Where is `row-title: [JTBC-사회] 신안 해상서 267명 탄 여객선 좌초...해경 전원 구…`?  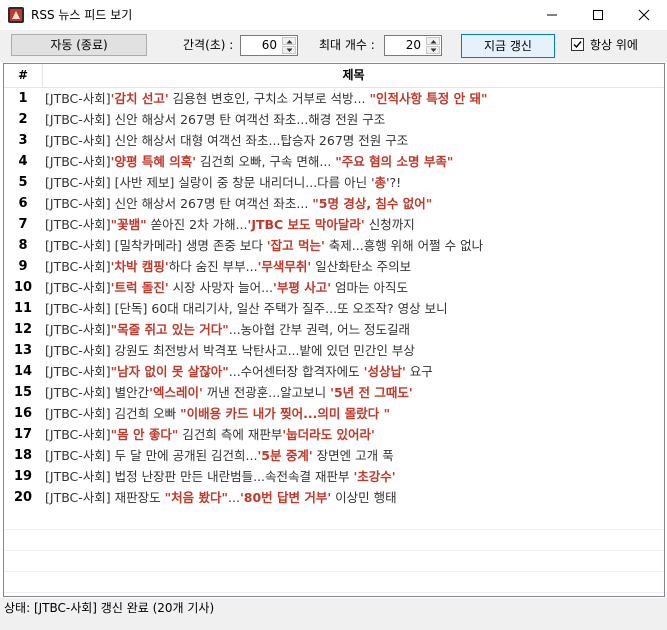
row-title: [JTBC-사회] 신안 해상서 267명 탄 여객선 좌초...해경 전원 구… is located at coordinates (215, 119).